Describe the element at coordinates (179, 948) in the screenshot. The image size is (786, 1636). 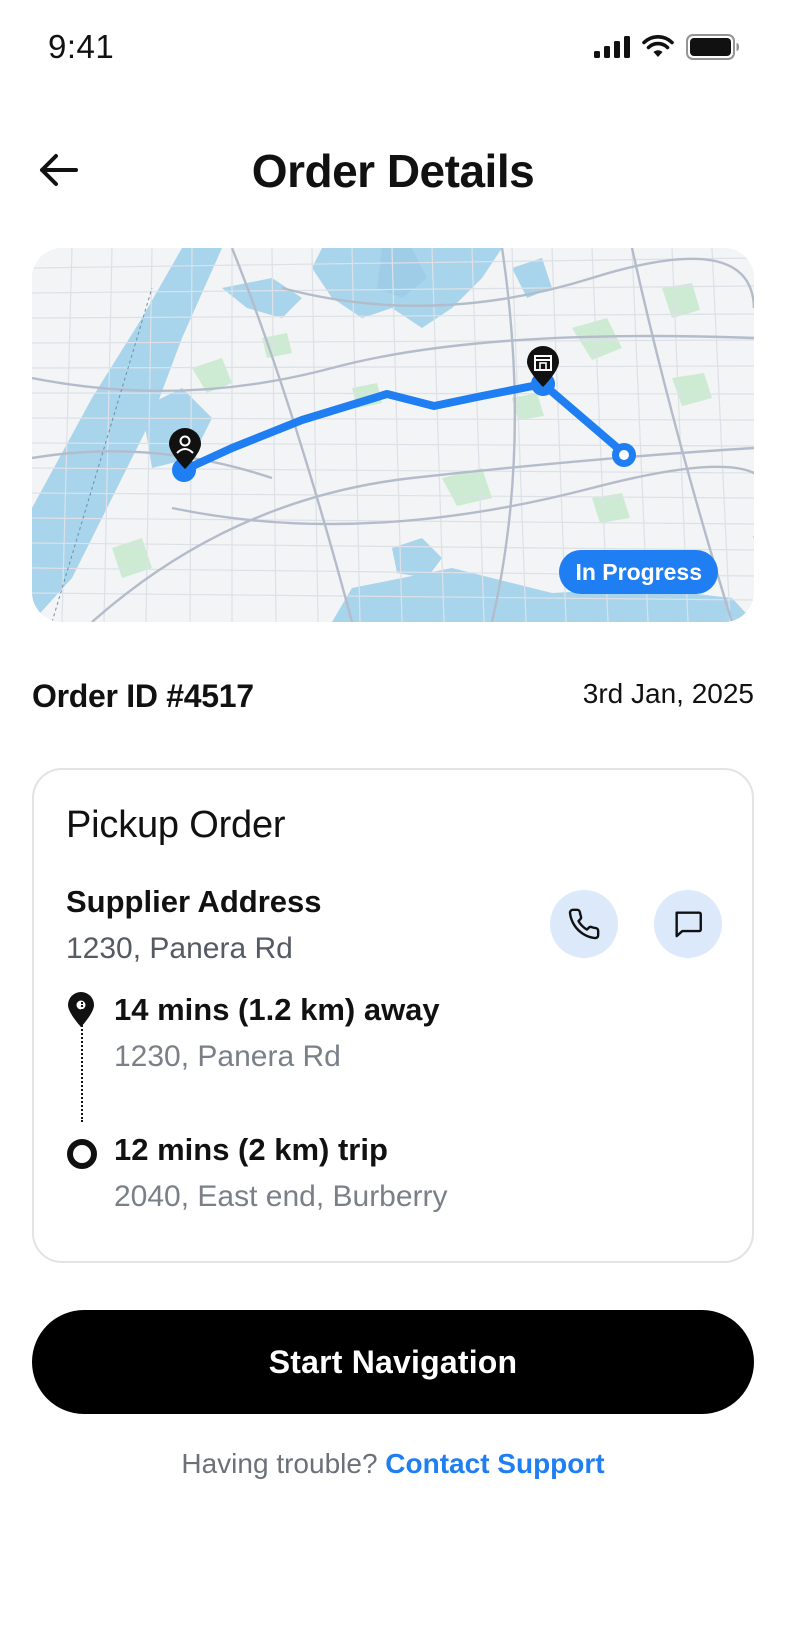
I see `supplier-address: 1230, Panera Rd` at that location.